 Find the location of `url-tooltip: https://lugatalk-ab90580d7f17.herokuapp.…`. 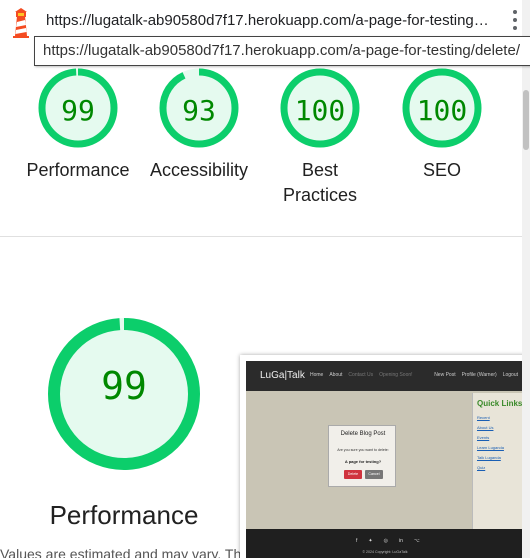

url-tooltip: https://lugatalk-ab90580d7f17.herokuapp.… is located at coordinates (282, 51).